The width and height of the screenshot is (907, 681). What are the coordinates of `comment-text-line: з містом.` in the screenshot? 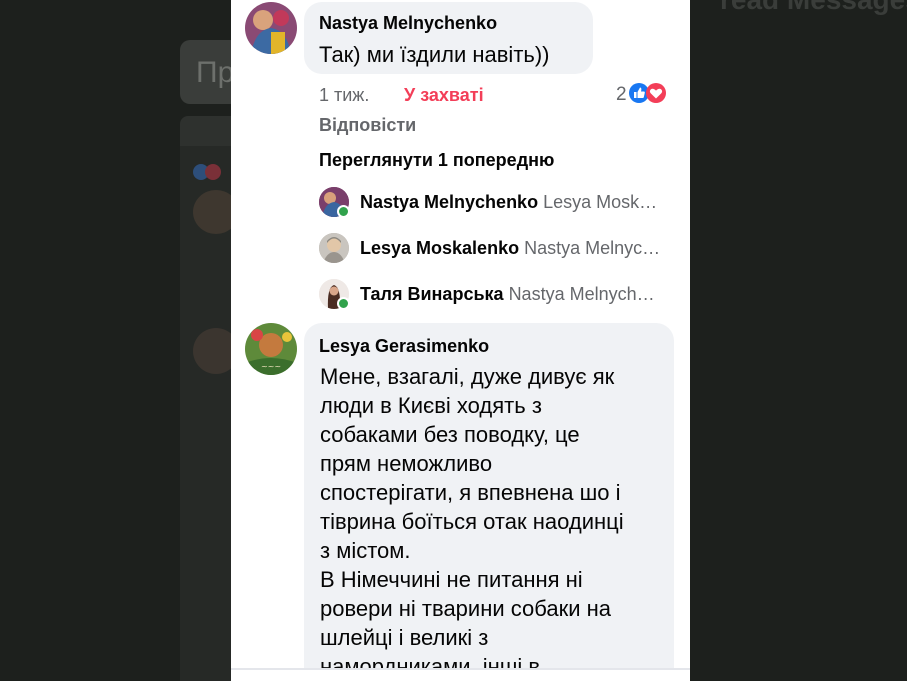 It's located at (365, 550).